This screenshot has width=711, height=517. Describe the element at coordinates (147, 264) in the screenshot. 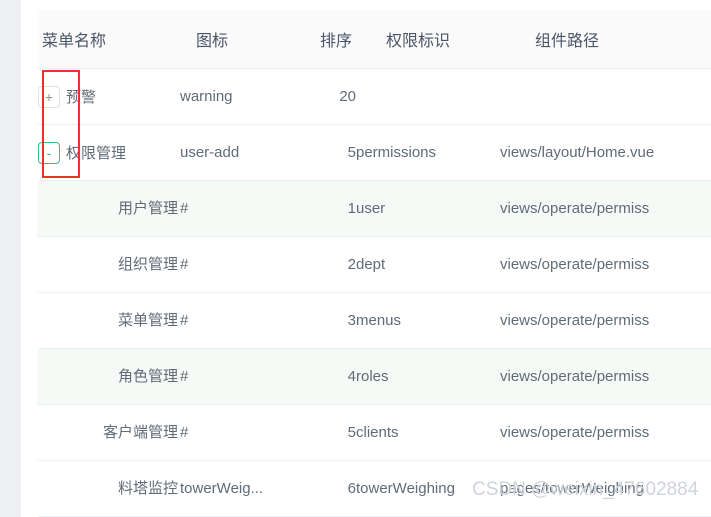

I see `menu-name-label: 组织管理` at that location.